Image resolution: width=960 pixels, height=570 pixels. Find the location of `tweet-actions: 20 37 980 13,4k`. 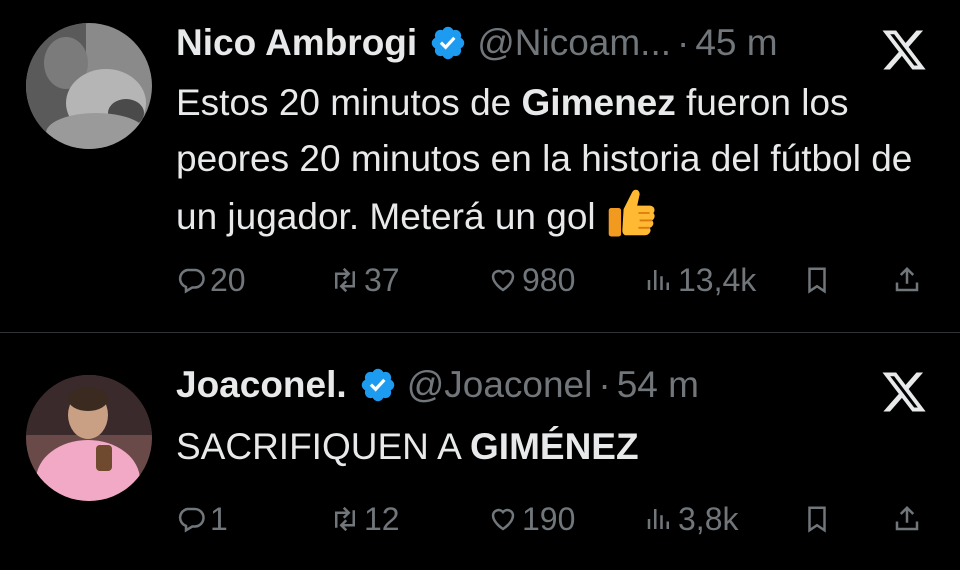

tweet-actions: 20 37 980 13,4k is located at coordinates (554, 280).